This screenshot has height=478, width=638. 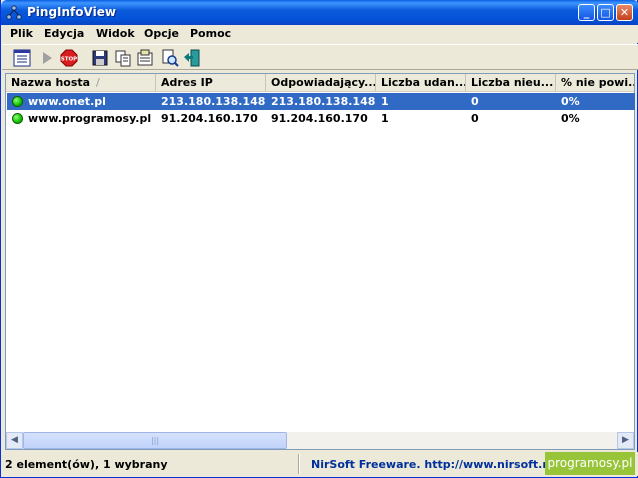 What do you see at coordinates (14, 12) in the screenshot?
I see `network-nodes-icon` at bounding box center [14, 12].